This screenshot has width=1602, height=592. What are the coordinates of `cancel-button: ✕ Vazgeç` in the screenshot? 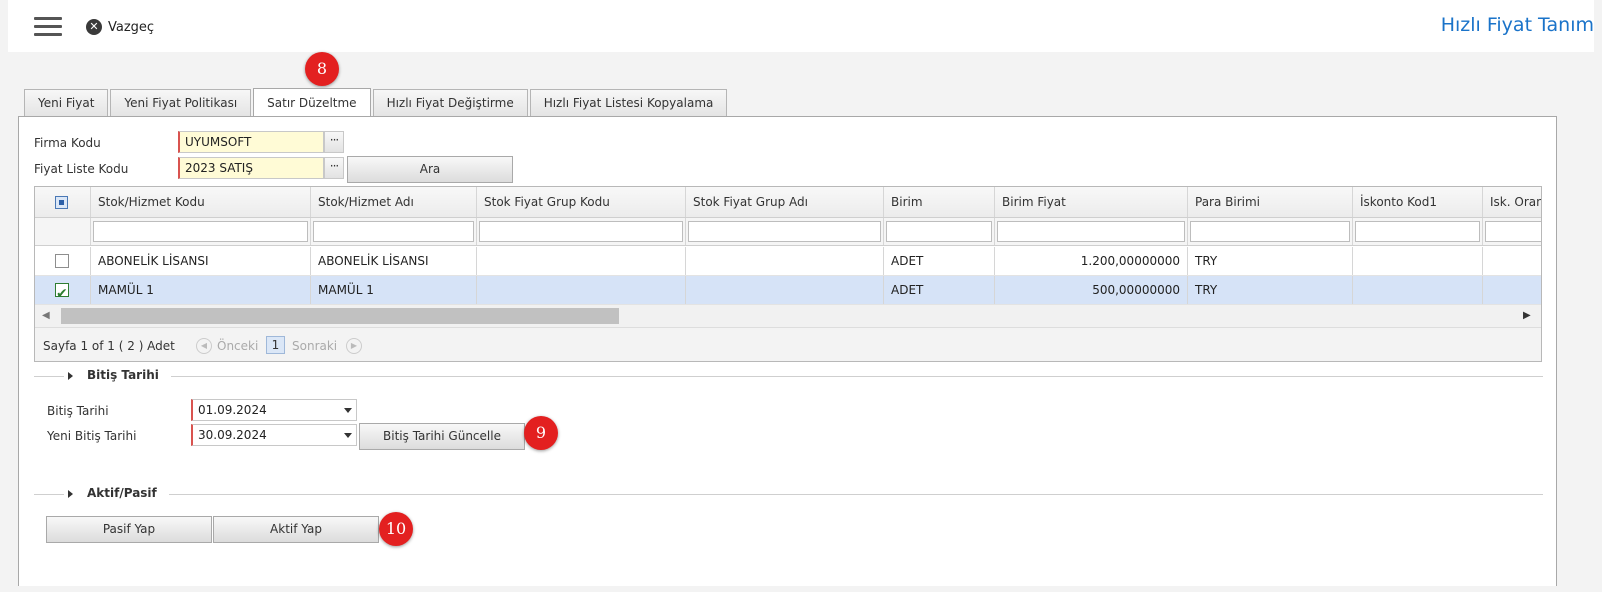 It's located at (120, 27).